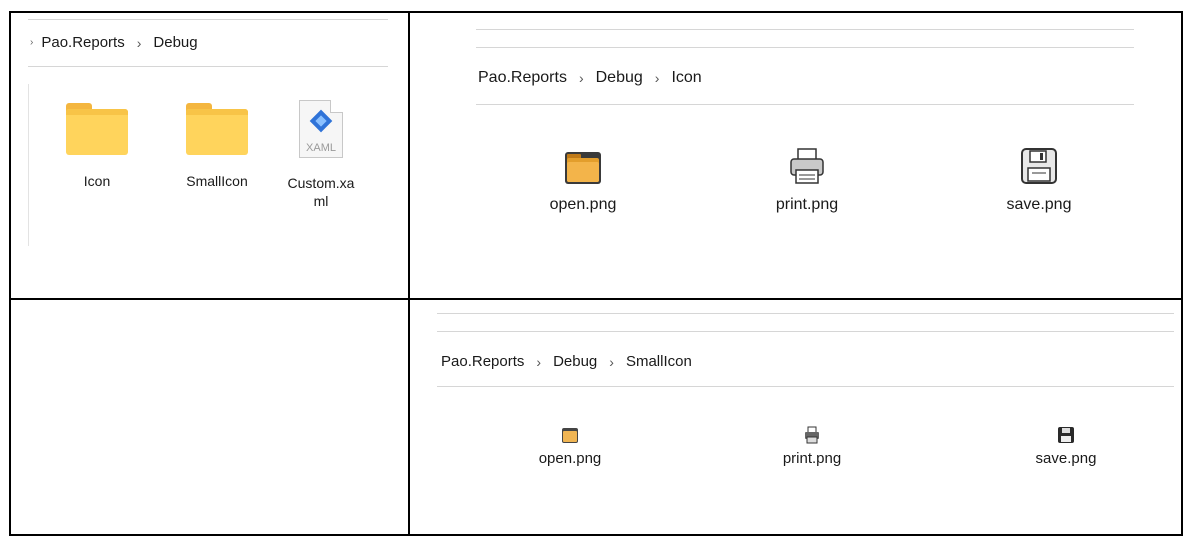  What do you see at coordinates (97, 181) in the screenshot?
I see `file-item-label: Icon` at bounding box center [97, 181].